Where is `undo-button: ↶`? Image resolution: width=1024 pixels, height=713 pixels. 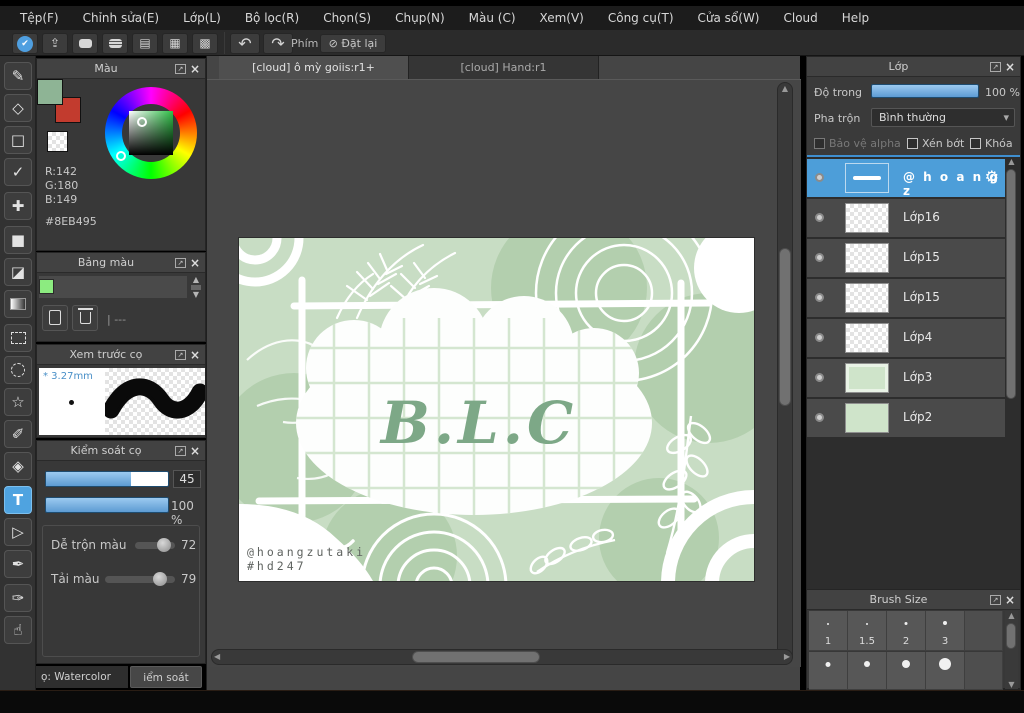
undo-button: ↶ is located at coordinates (245, 43).